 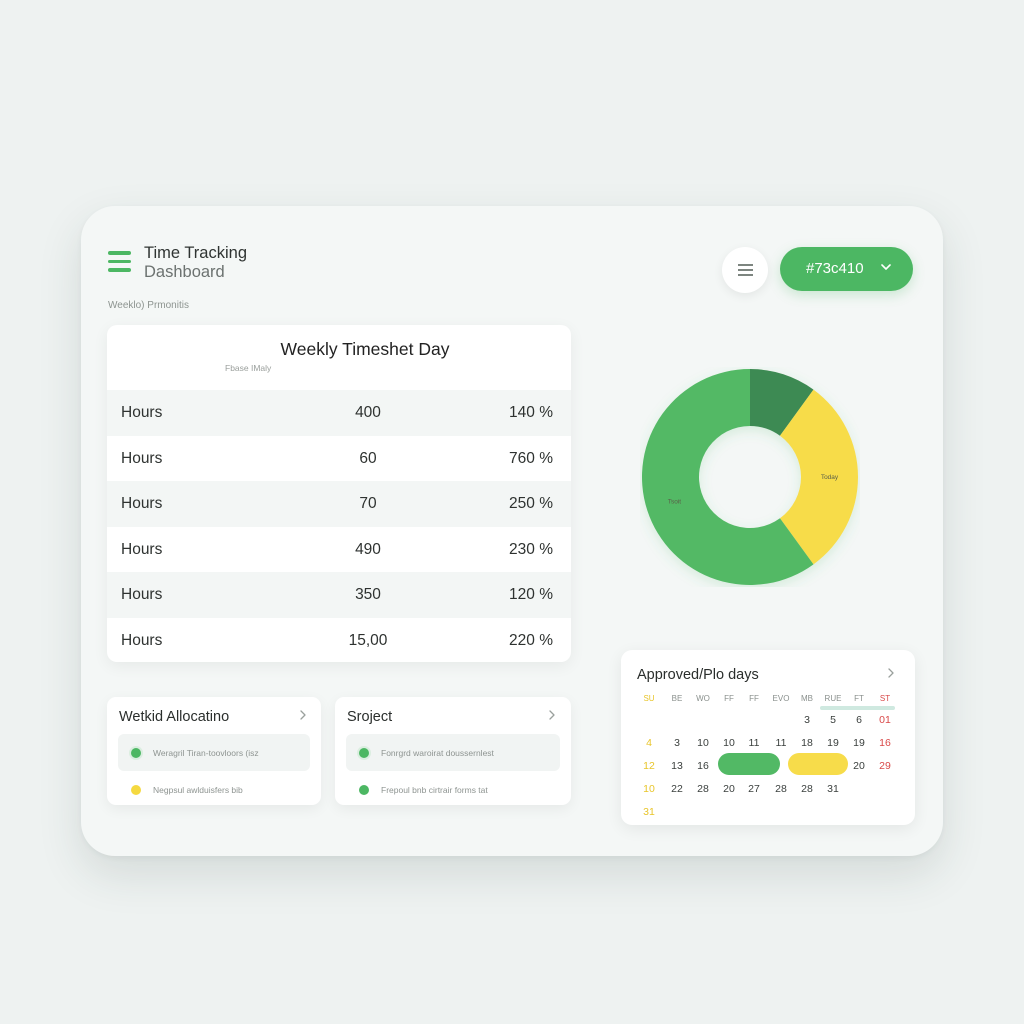 I want to click on row-hours-value: 490, so click(x=368, y=549).